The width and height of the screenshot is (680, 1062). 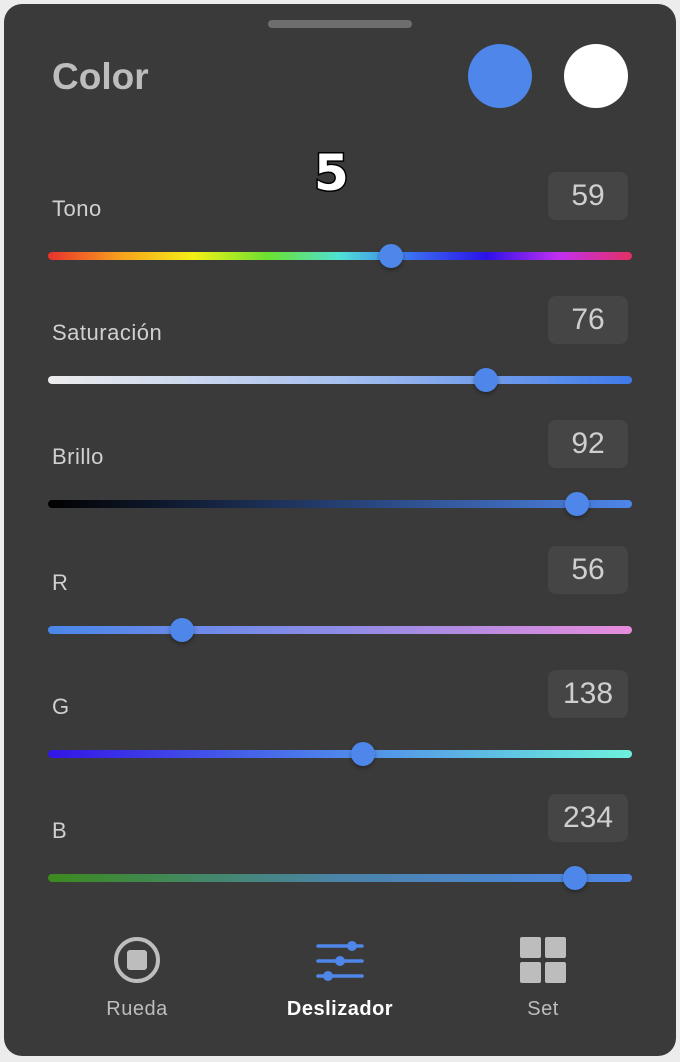 What do you see at coordinates (107, 332) in the screenshot?
I see `slider-label: Saturación` at bounding box center [107, 332].